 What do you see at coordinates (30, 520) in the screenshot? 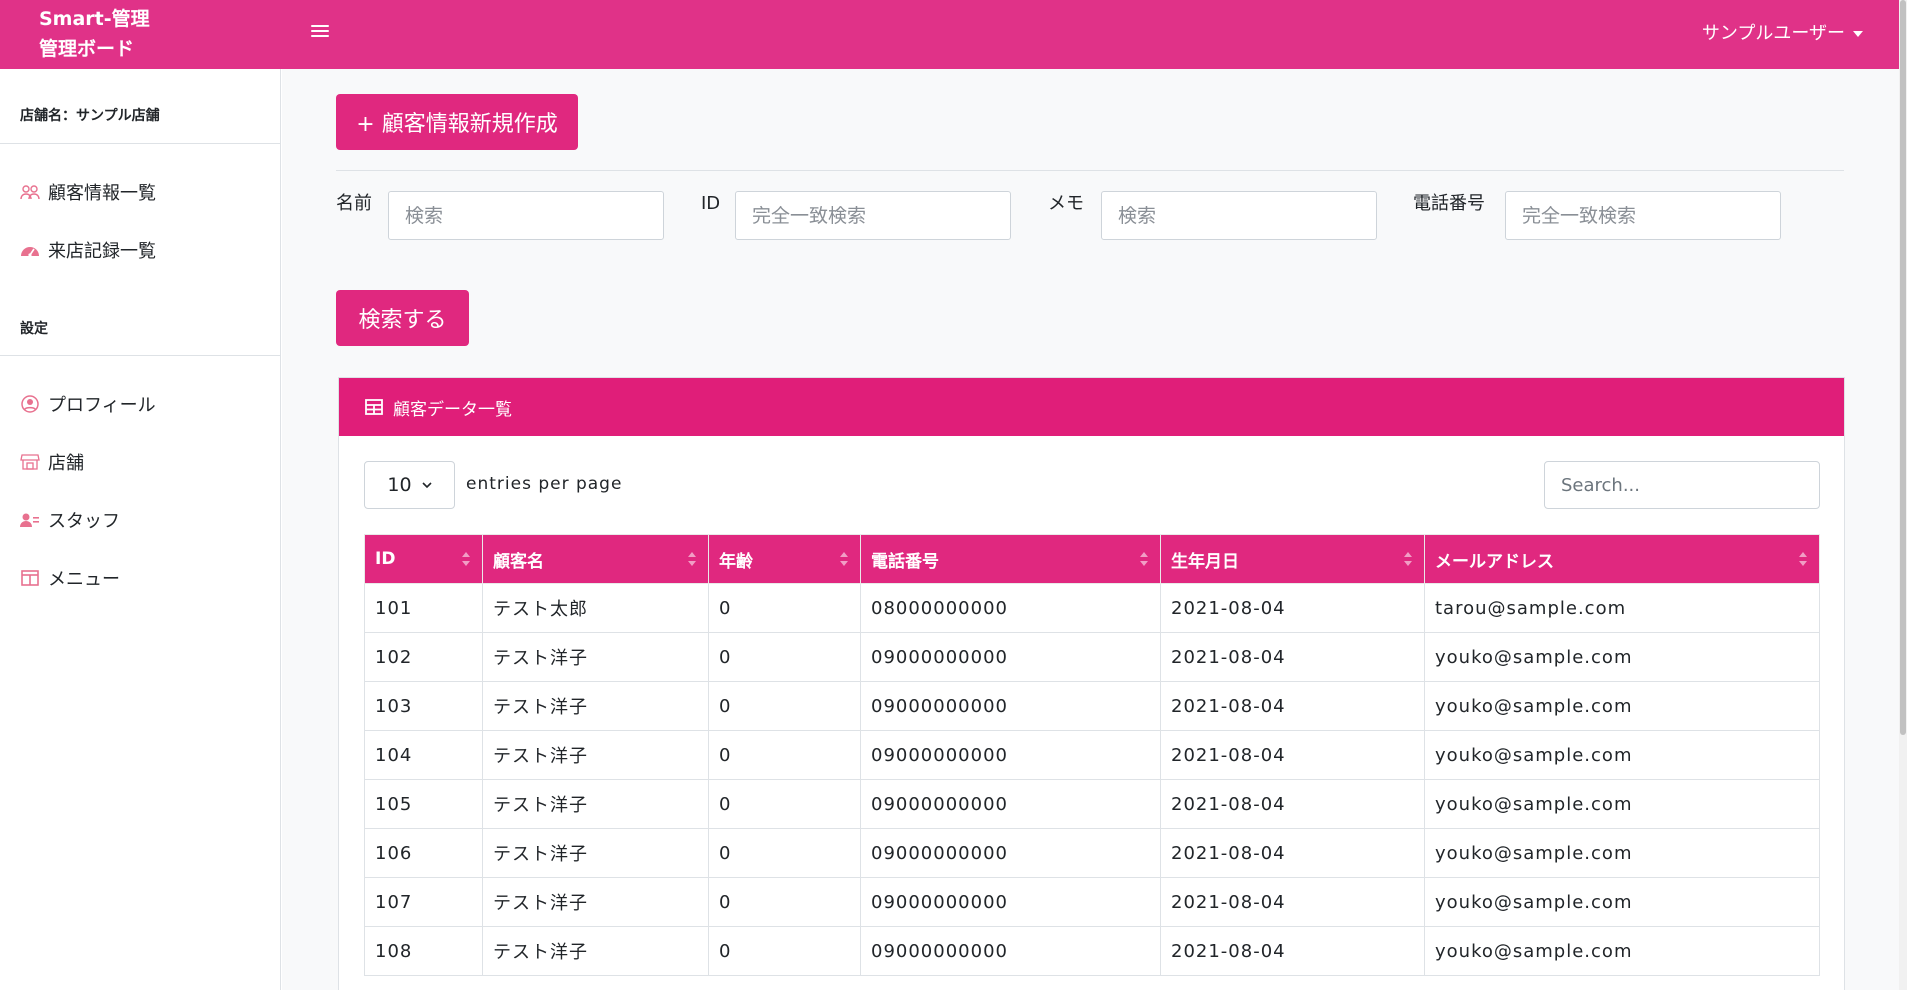
I see `staff-icon` at bounding box center [30, 520].